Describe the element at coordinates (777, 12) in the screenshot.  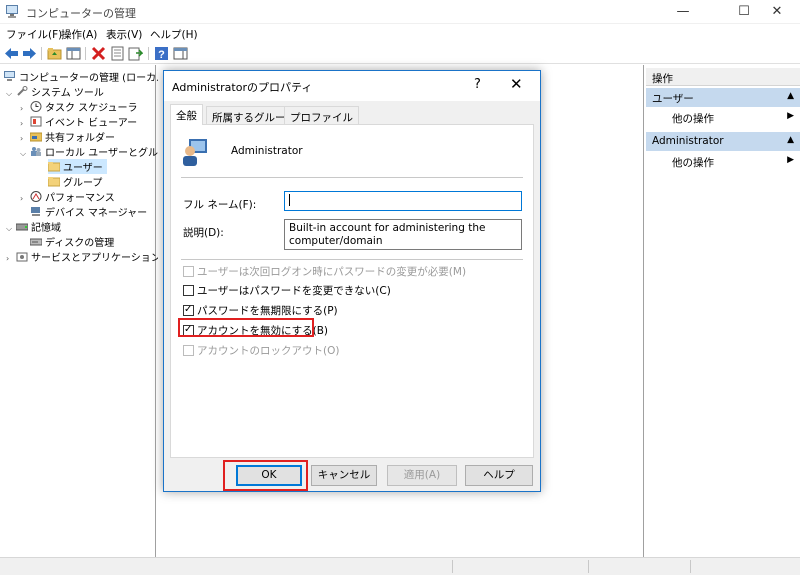
I see `close-button: ✕` at that location.